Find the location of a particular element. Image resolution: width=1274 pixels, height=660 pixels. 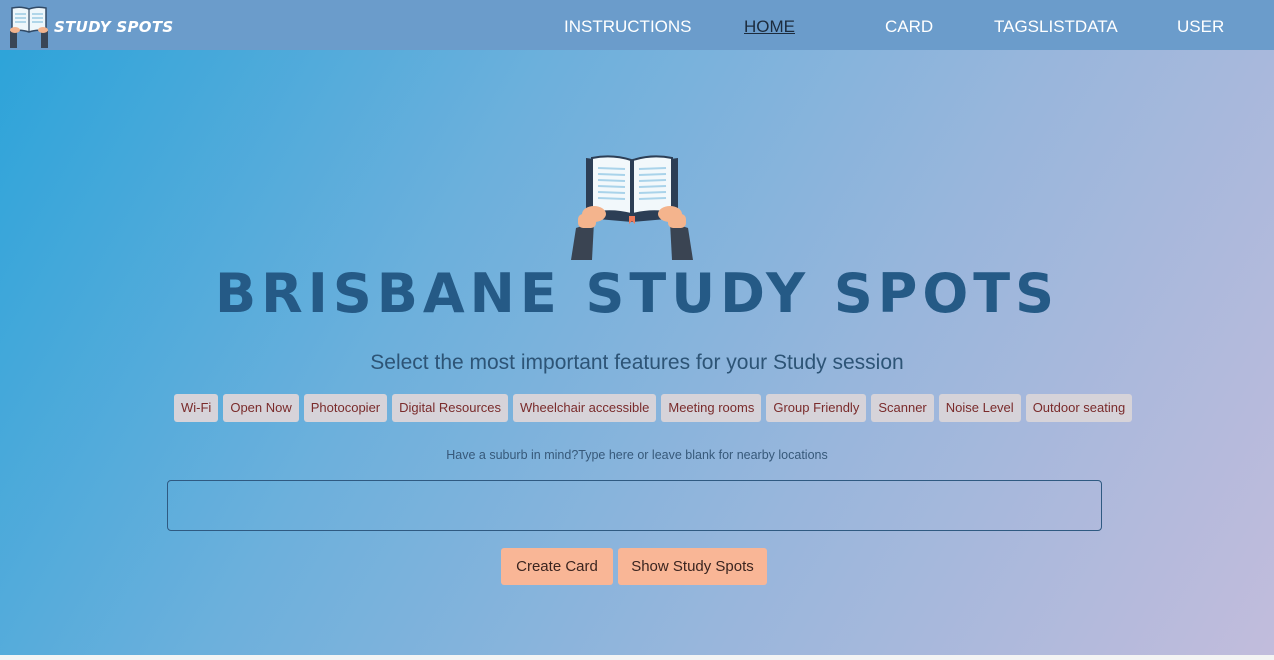

nav-item-instructions: INSTRUCTIONS is located at coordinates (628, 27).